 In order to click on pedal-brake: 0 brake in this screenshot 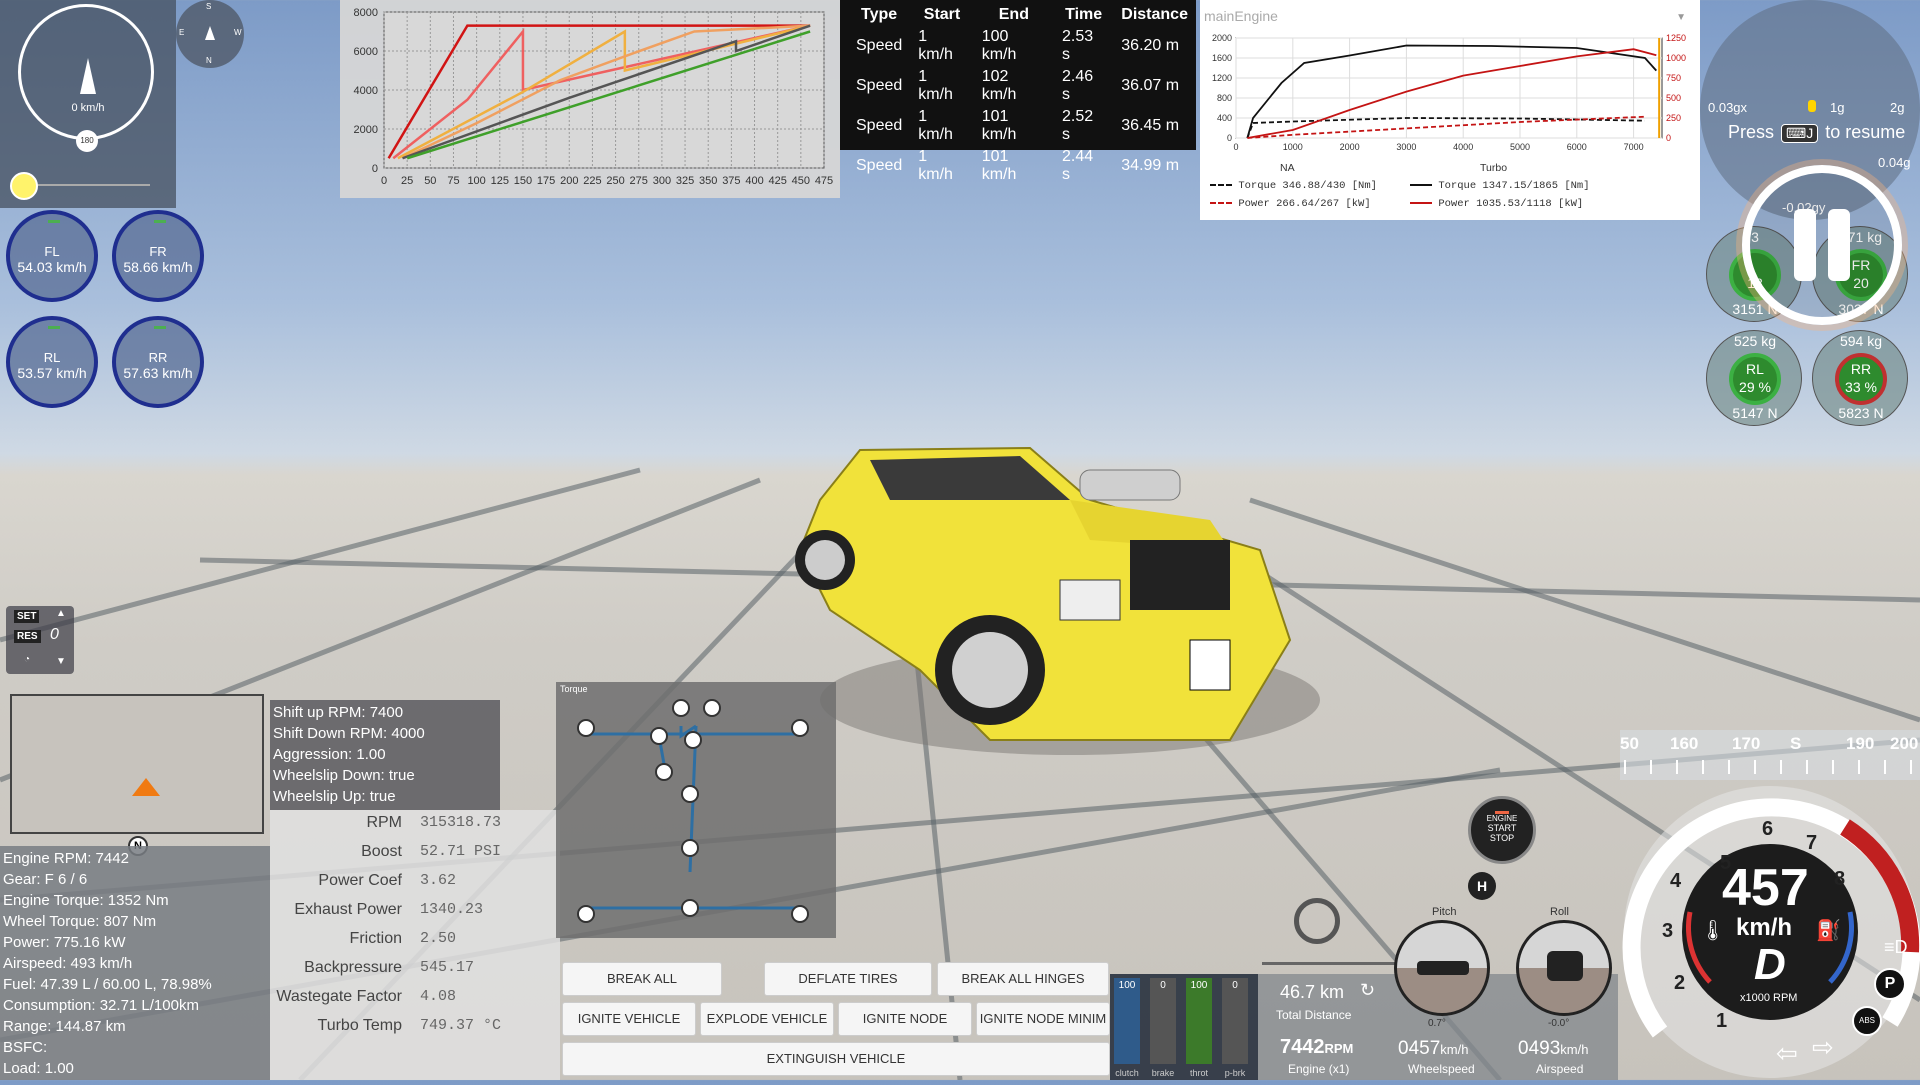, I will do `click(1163, 1028)`.